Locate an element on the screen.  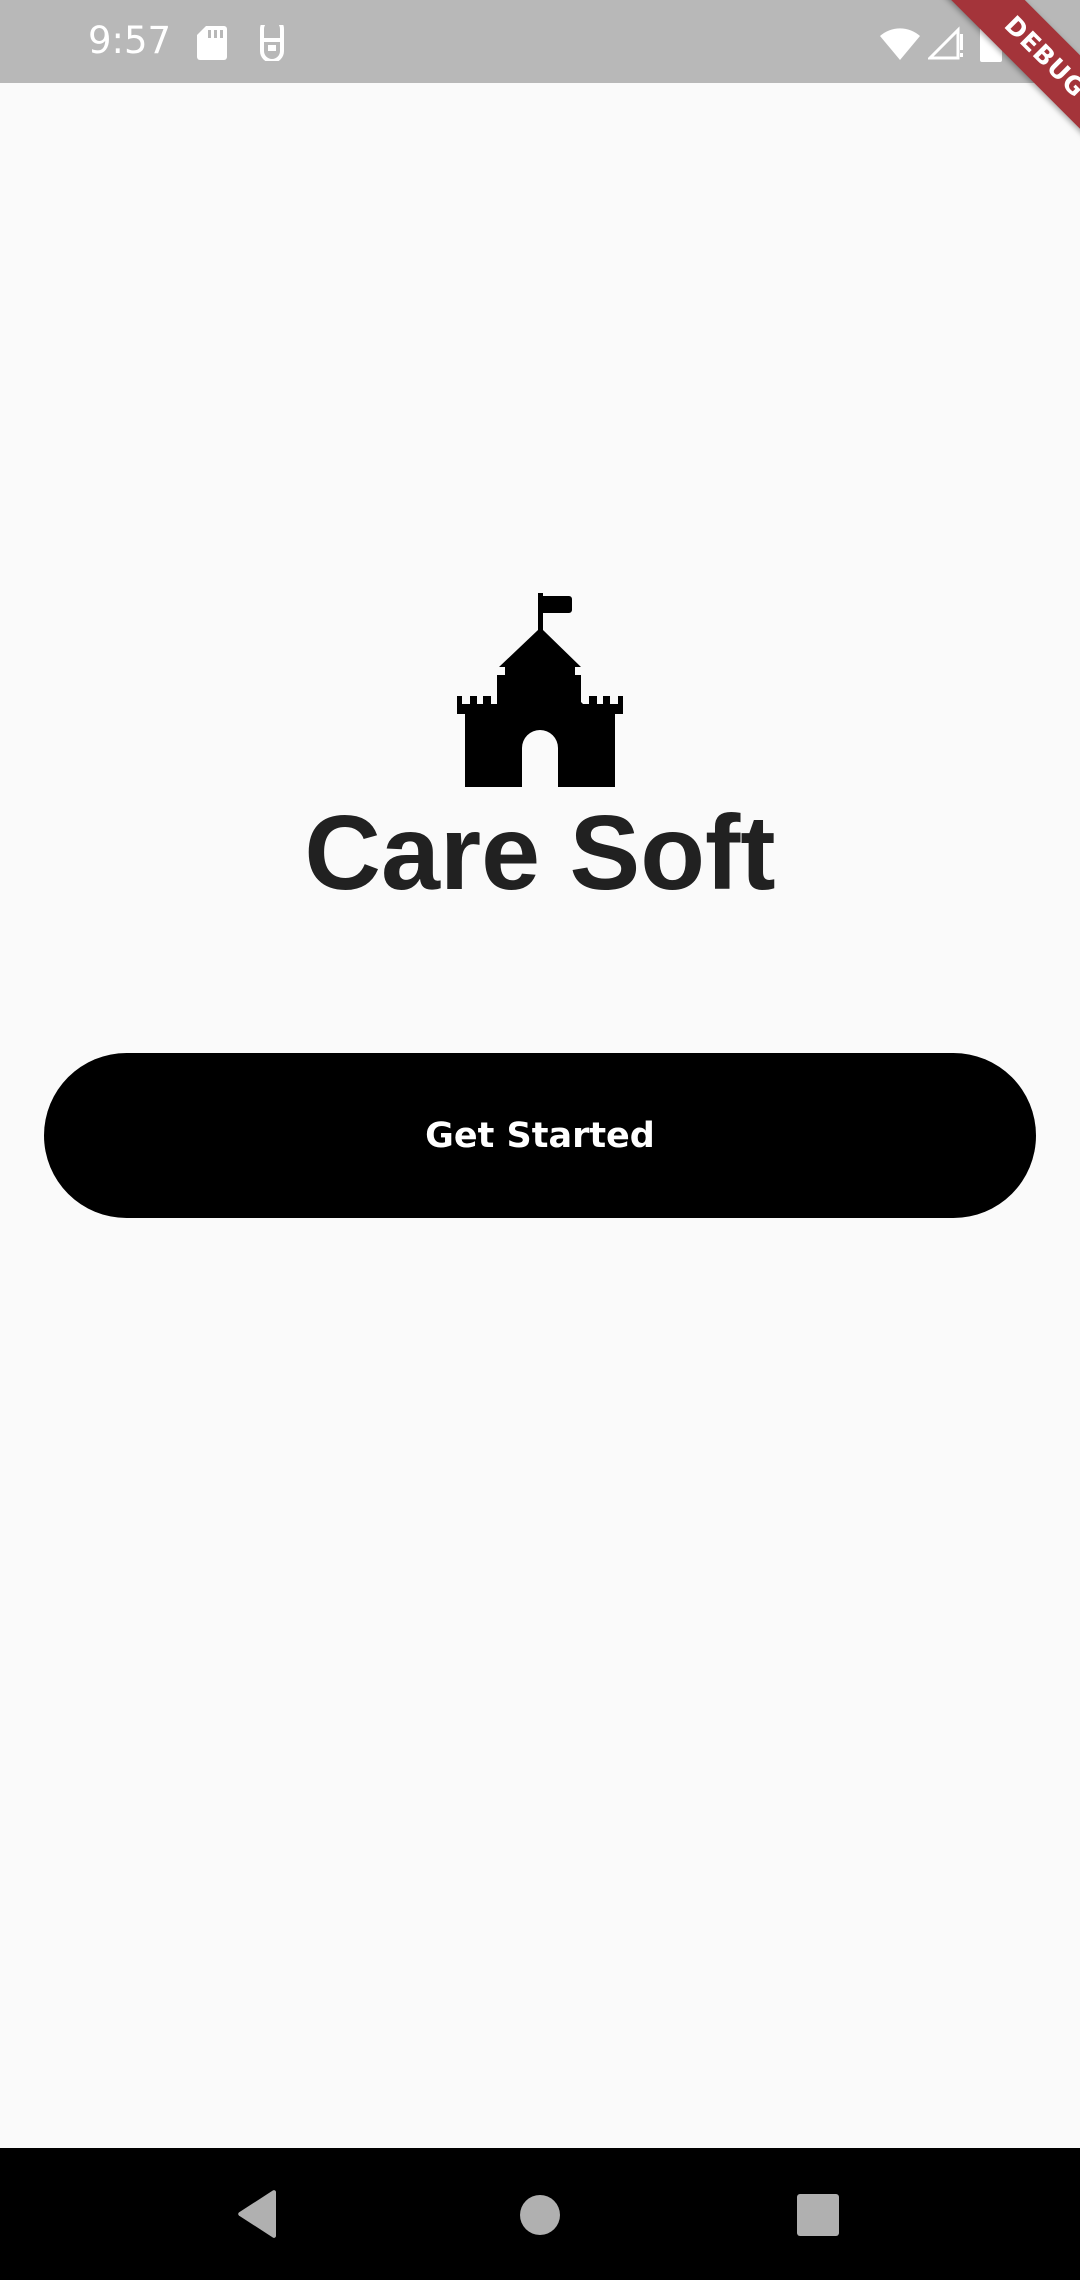
sim-icon is located at coordinates (272, 43).